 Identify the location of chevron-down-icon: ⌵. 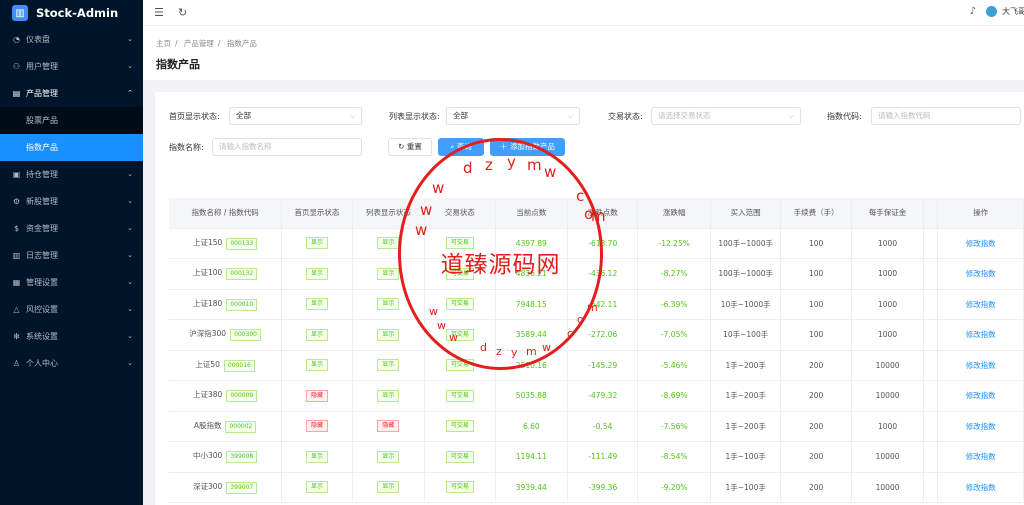
(570, 116).